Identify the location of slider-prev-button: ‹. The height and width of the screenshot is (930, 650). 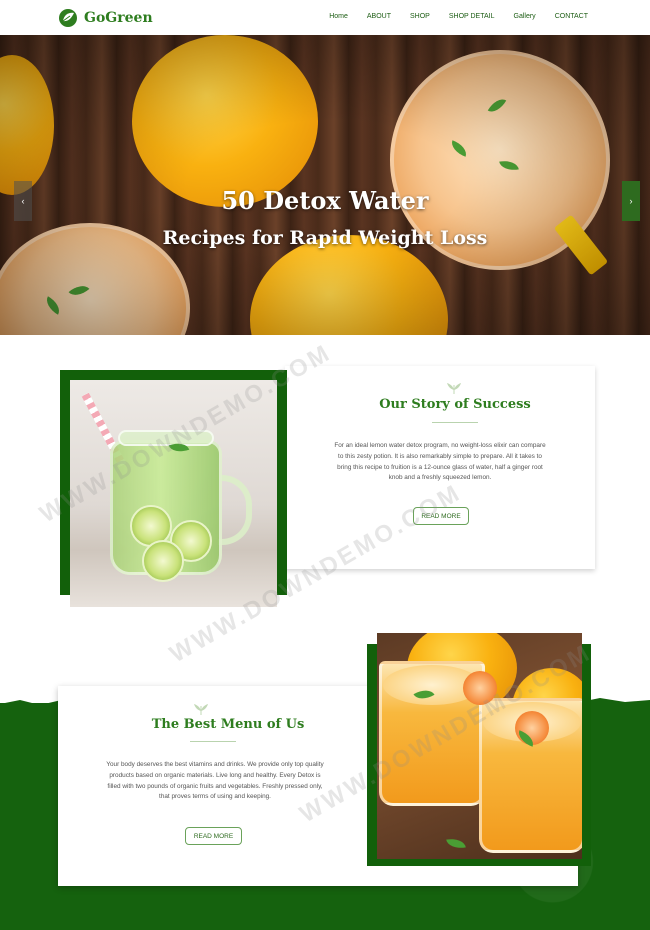
(23, 201).